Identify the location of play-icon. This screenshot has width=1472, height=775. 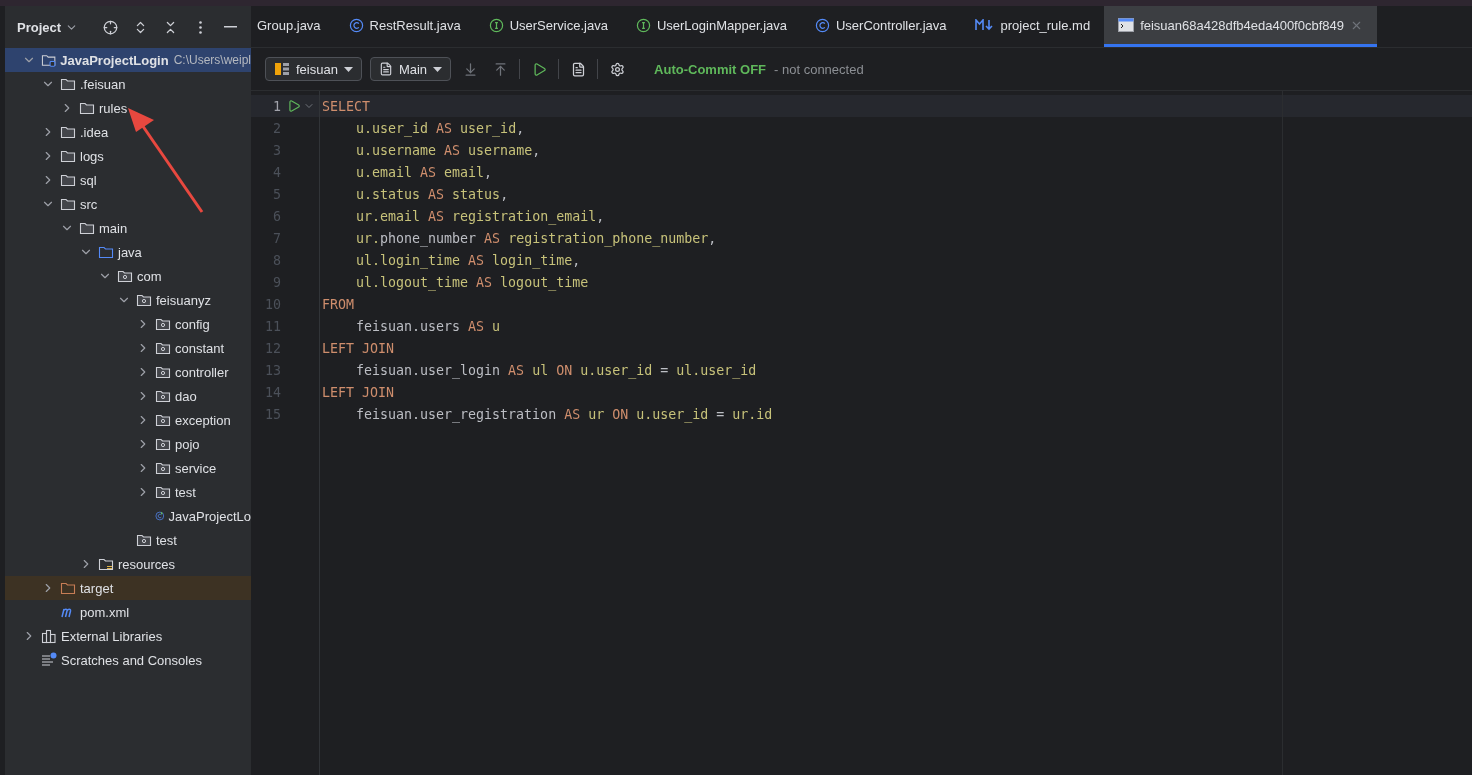
(539, 69).